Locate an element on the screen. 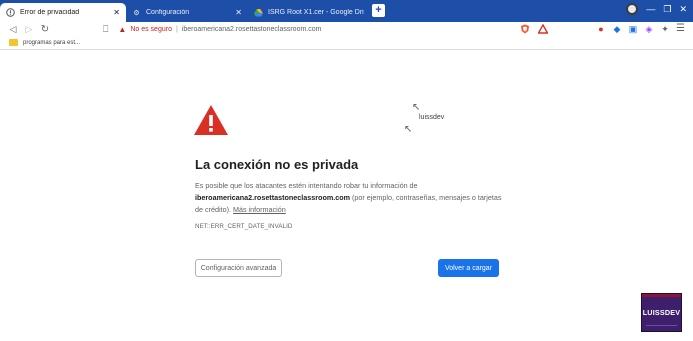 The image size is (693, 341). warning-circle-icon is located at coordinates (10, 12).